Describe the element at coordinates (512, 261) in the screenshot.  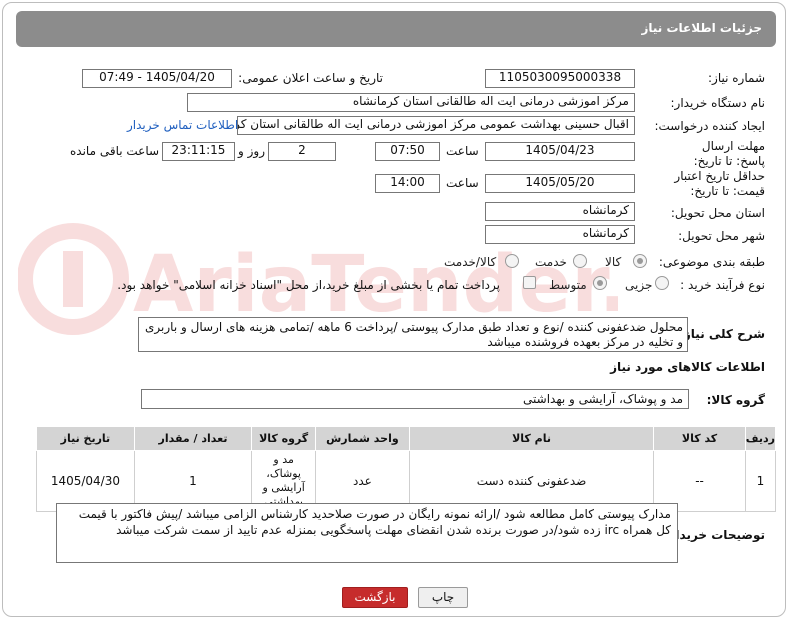
I see `category-both-radio` at that location.